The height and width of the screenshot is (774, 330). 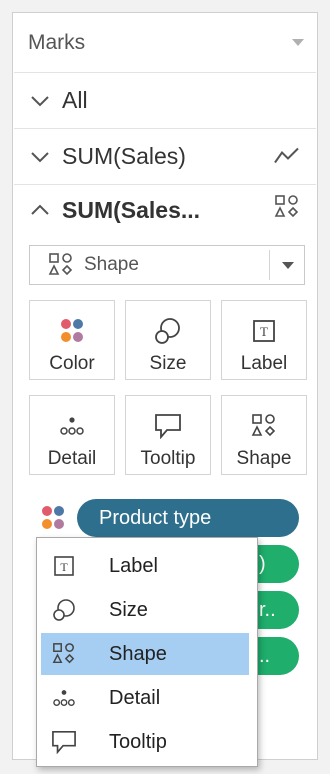 I want to click on section-label: All, so click(x=75, y=100).